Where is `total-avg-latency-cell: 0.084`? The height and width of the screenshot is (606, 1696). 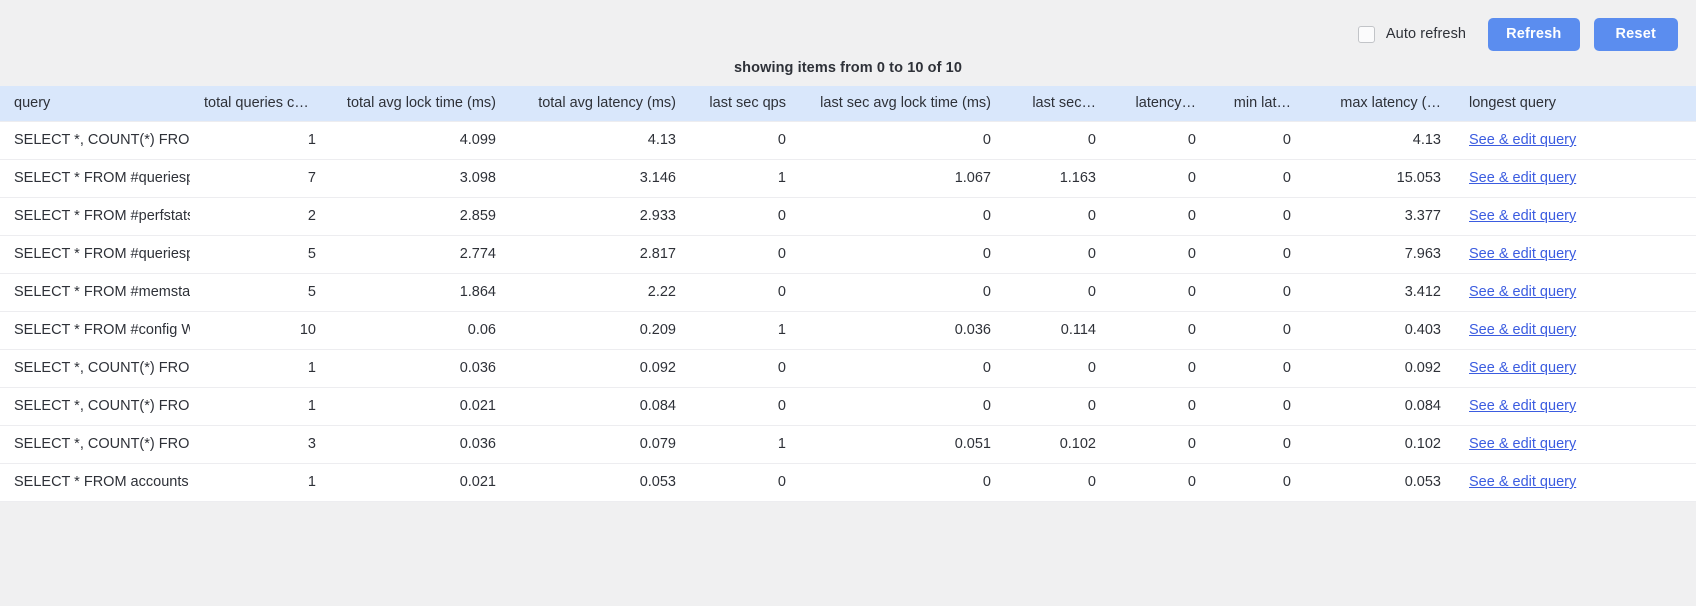
total-avg-latency-cell: 0.084 is located at coordinates (600, 406).